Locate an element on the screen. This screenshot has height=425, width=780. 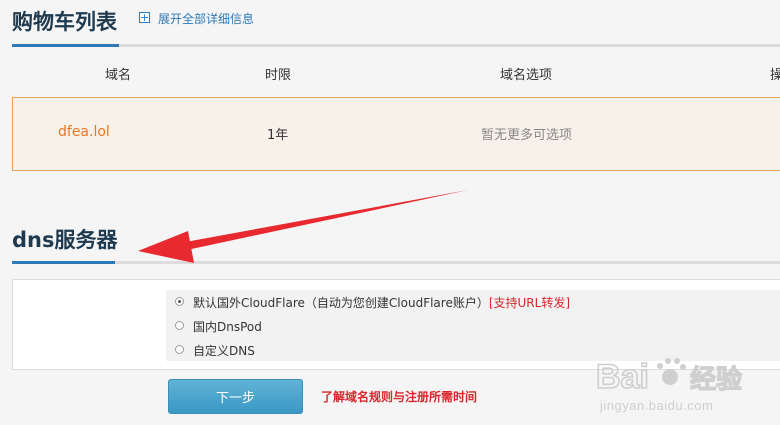
domain-options: 暂无更多可选项 is located at coordinates (527, 135).